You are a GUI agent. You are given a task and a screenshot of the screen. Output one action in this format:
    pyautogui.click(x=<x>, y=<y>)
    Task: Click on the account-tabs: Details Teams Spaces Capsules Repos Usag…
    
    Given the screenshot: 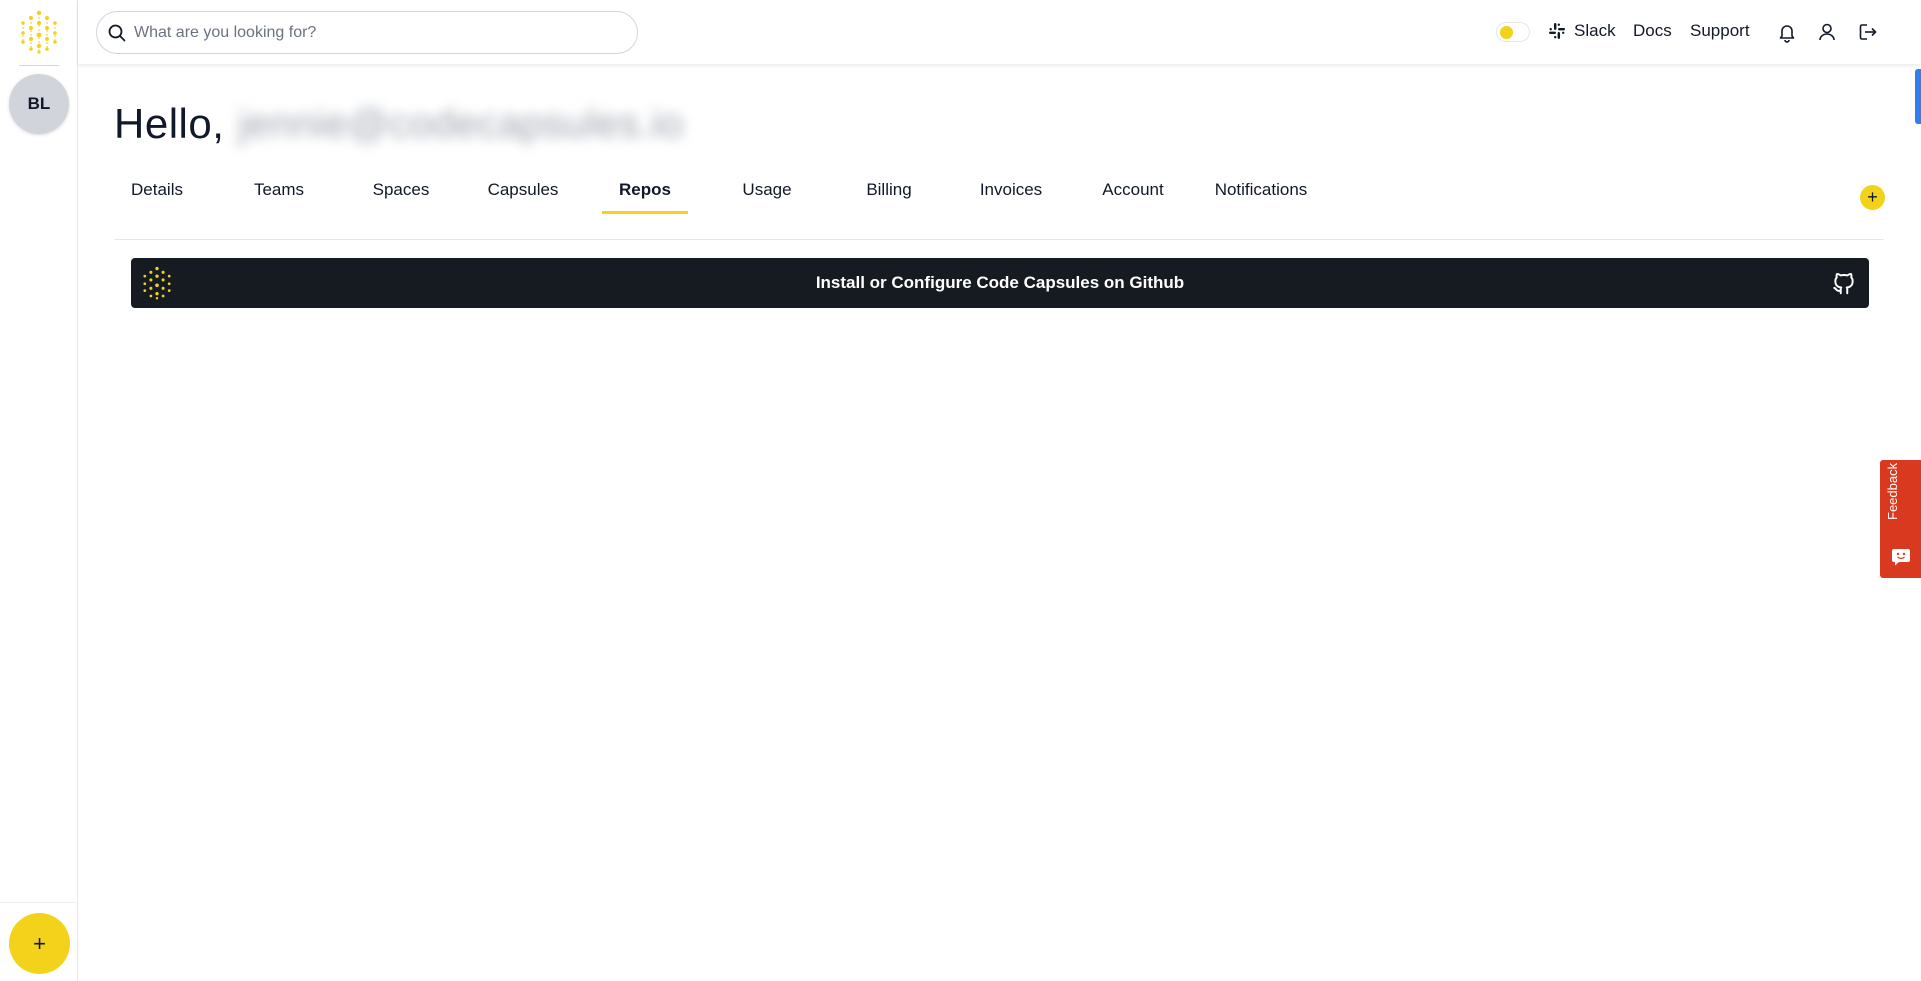 What is the action you would take?
    pyautogui.click(x=999, y=210)
    